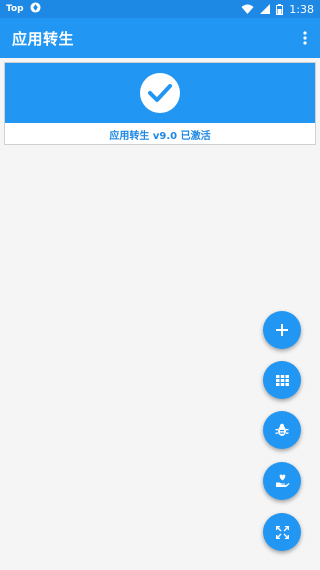  I want to click on wifi-icon, so click(247, 9).